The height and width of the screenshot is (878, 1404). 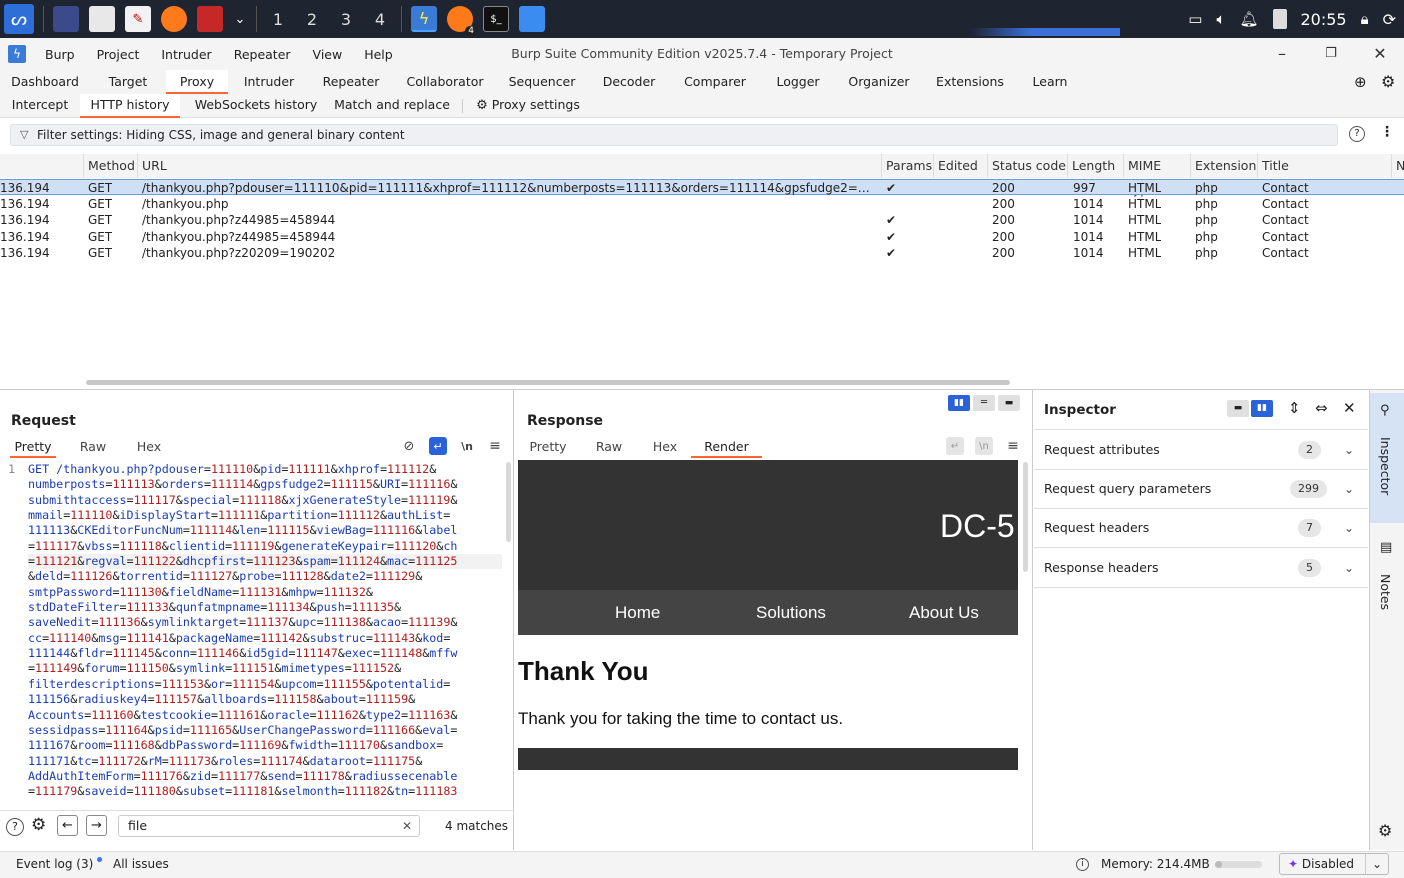 I want to click on tab-intruder: Intruder, so click(x=269, y=82).